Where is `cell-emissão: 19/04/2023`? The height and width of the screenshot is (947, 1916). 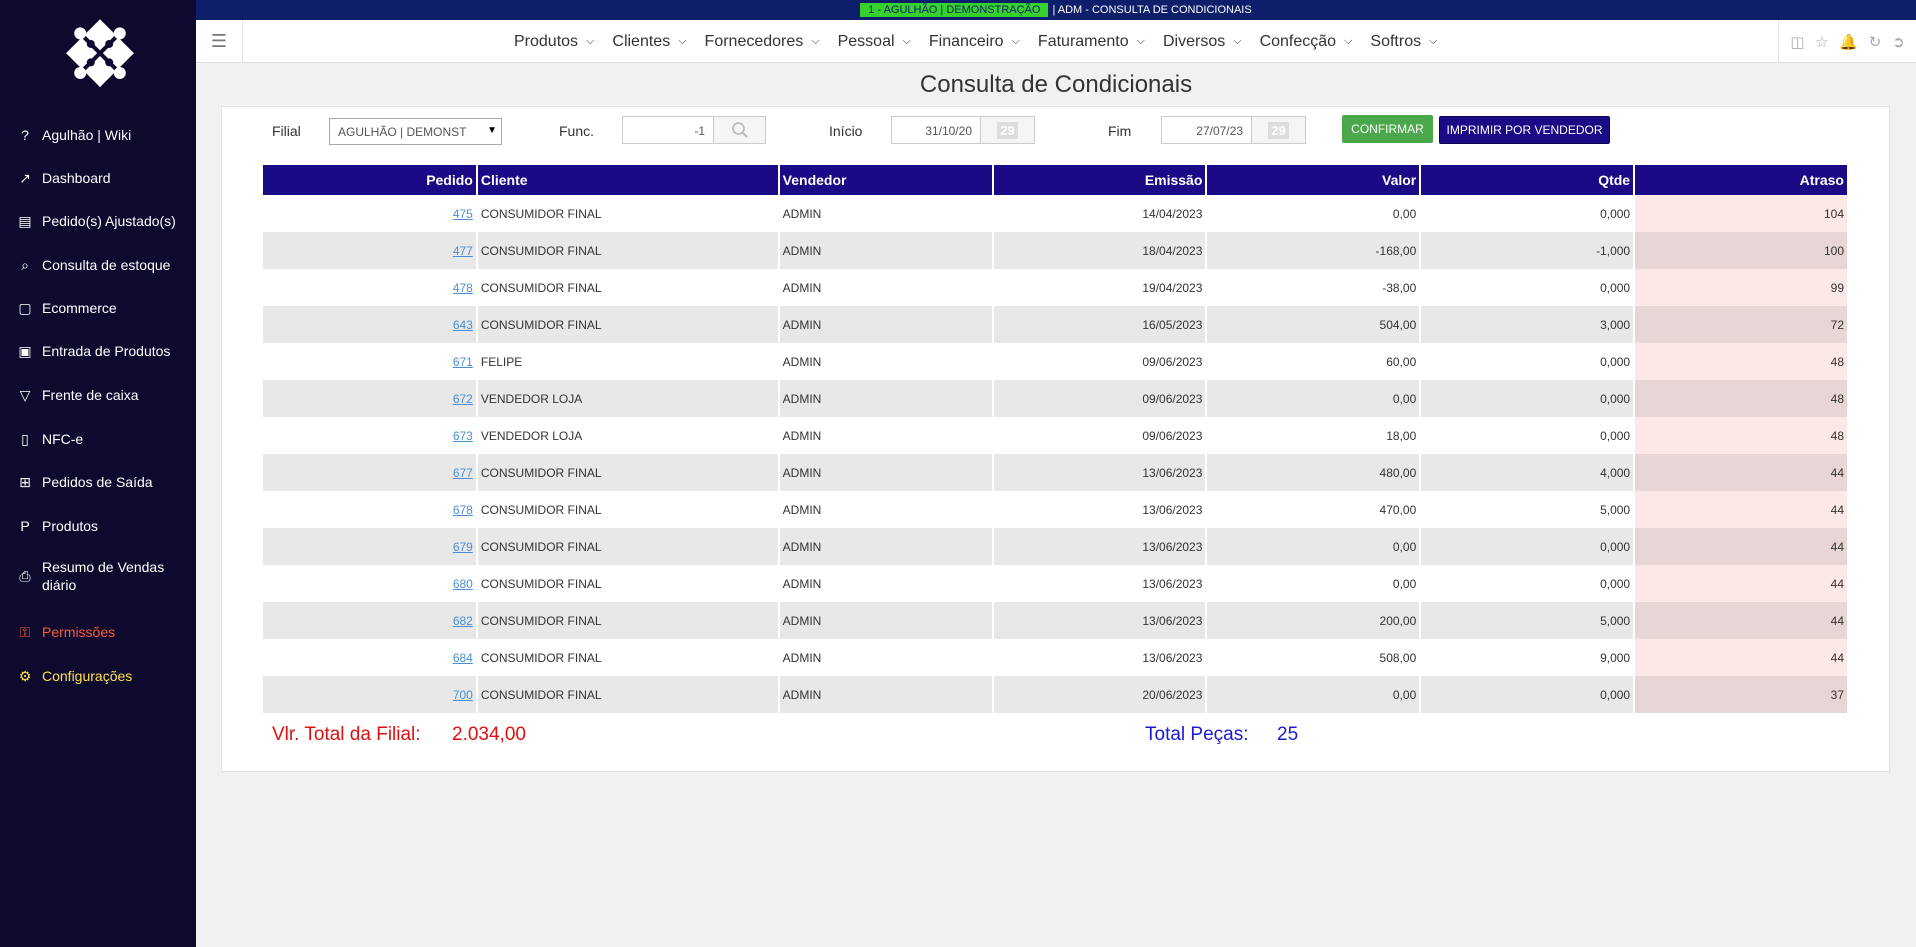
cell-emissão: 19/04/2023 is located at coordinates (1100, 287).